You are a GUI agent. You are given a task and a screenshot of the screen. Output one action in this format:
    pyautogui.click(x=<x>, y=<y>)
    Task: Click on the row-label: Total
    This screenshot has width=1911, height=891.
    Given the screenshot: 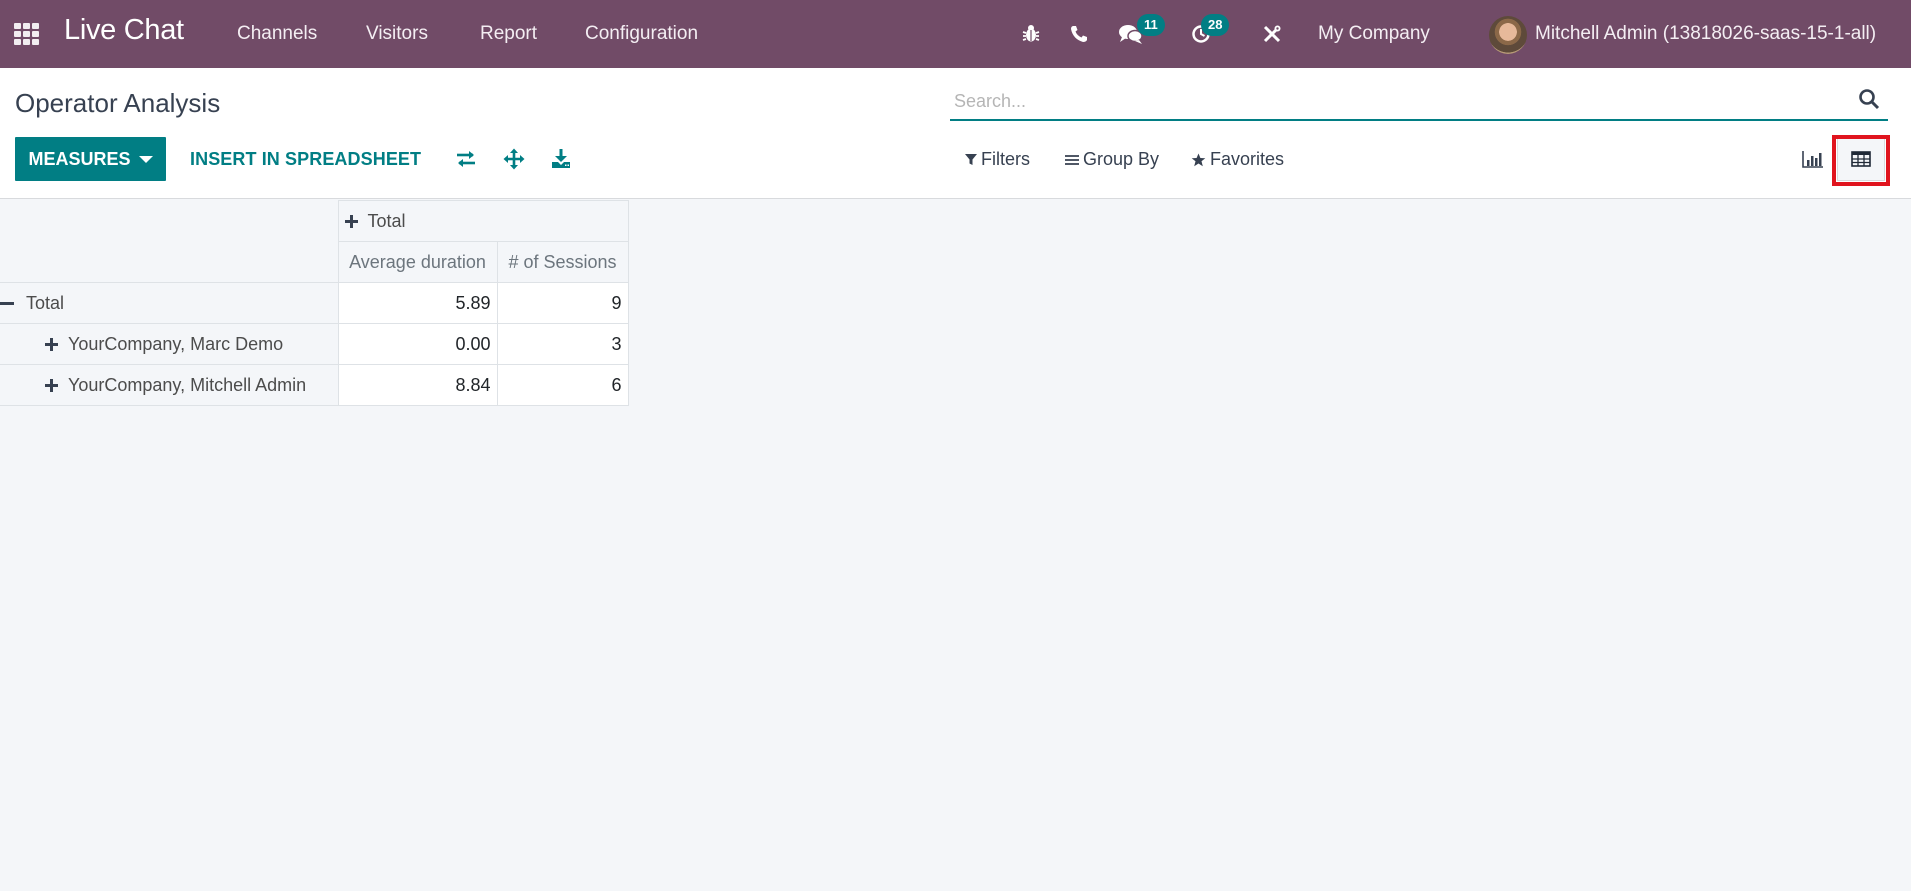 What is the action you would take?
    pyautogui.click(x=45, y=302)
    